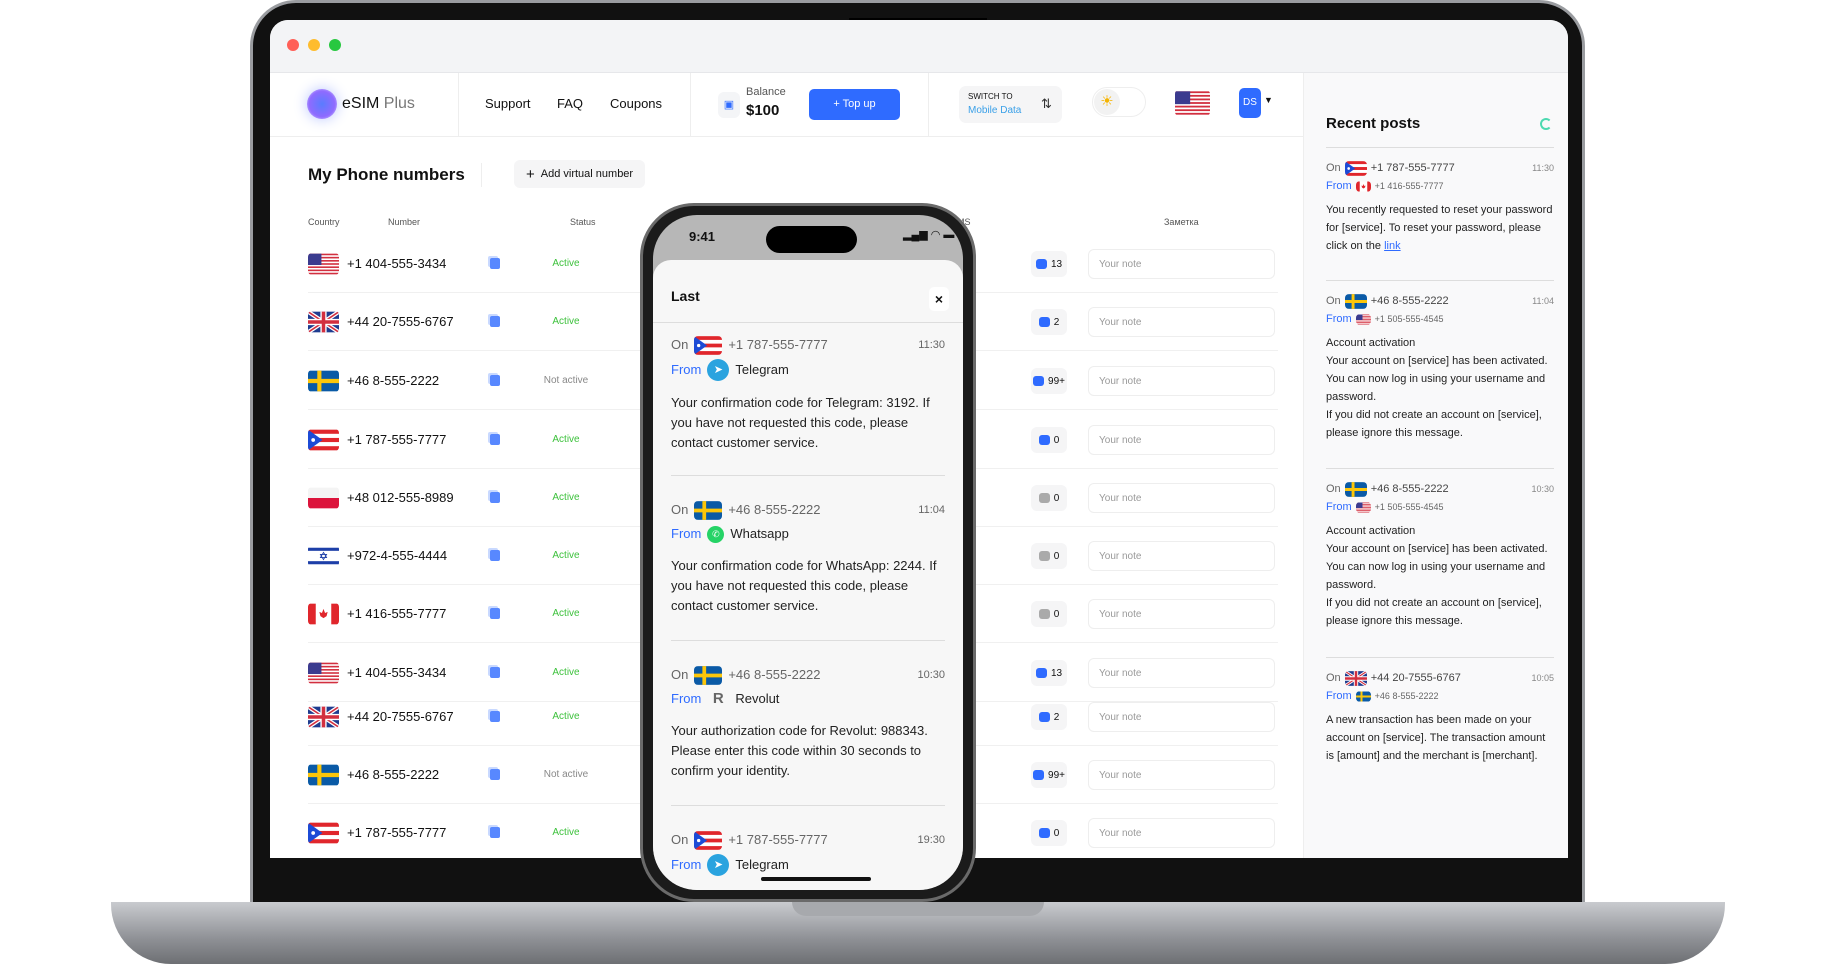 This screenshot has height=968, width=1828. What do you see at coordinates (1056, 381) in the screenshot?
I see `sms-count: 99+` at bounding box center [1056, 381].